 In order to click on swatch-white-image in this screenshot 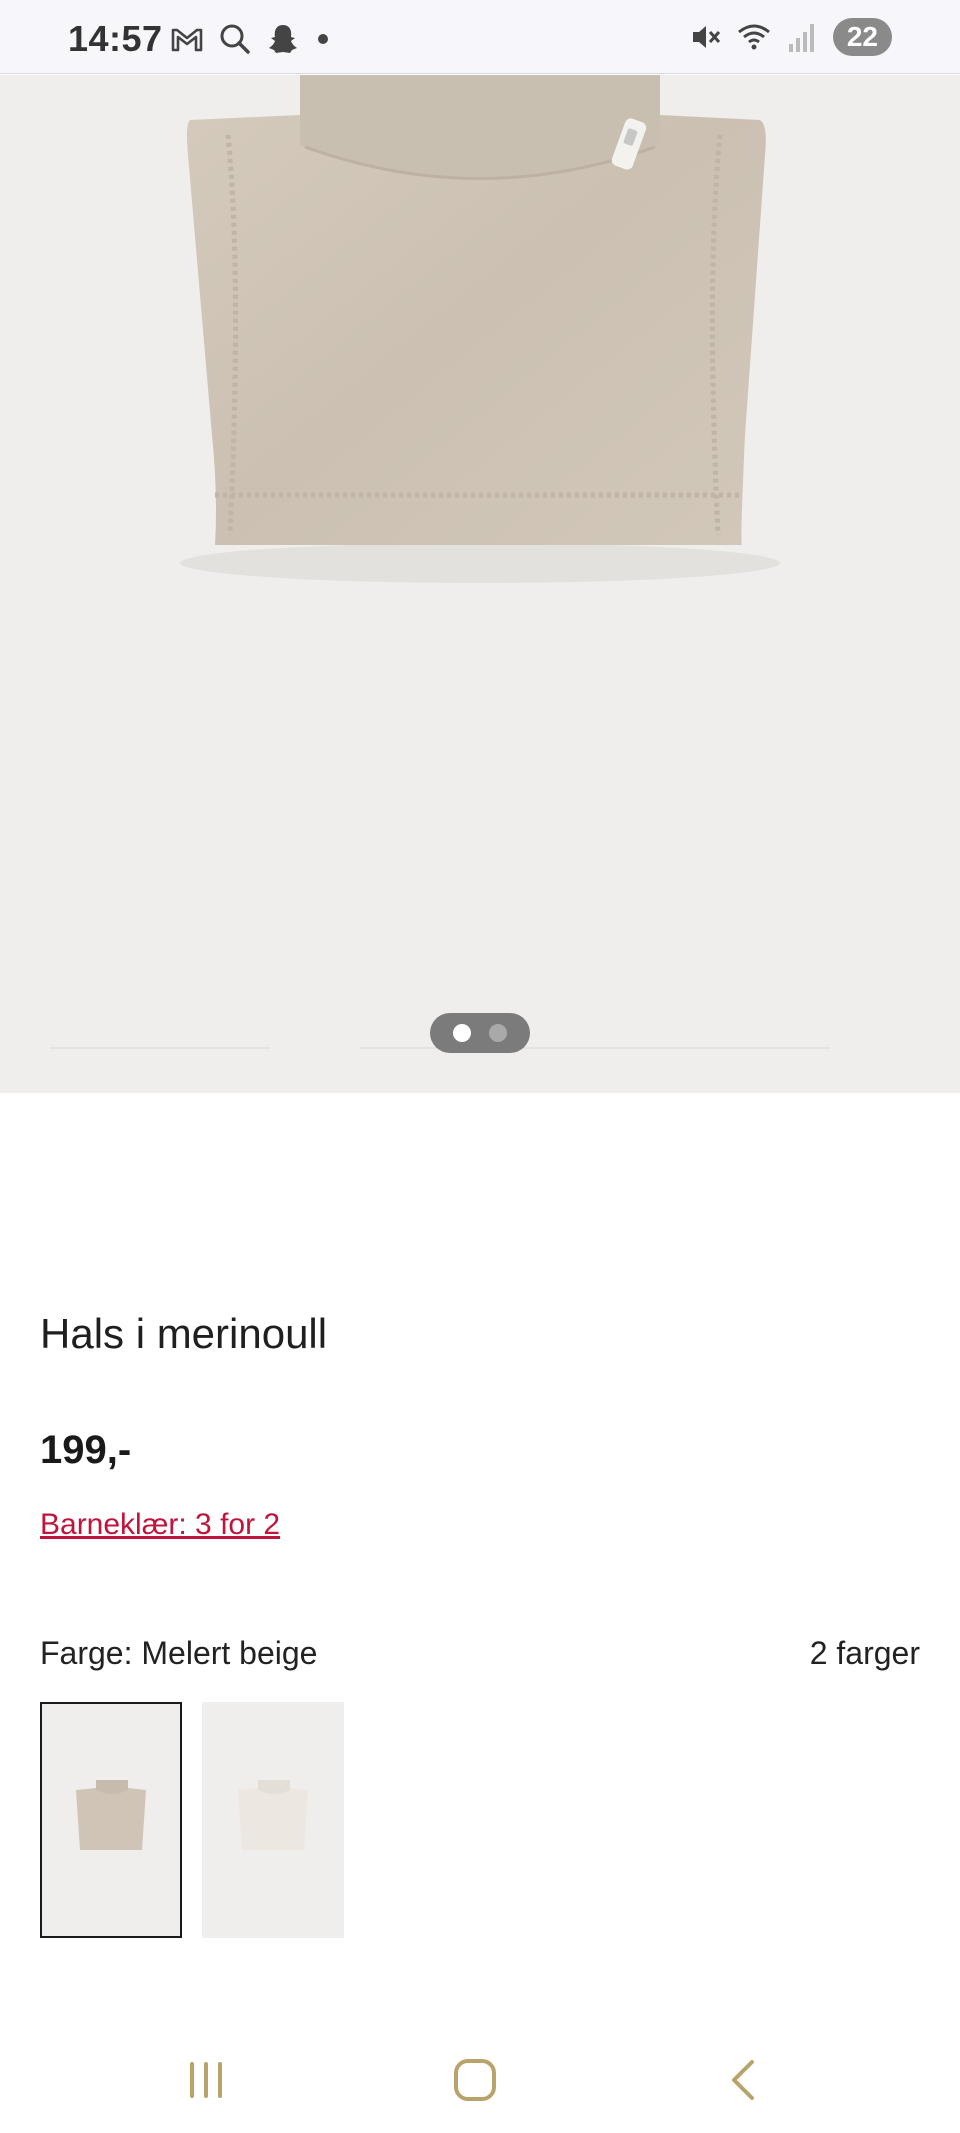, I will do `click(273, 1815)`.